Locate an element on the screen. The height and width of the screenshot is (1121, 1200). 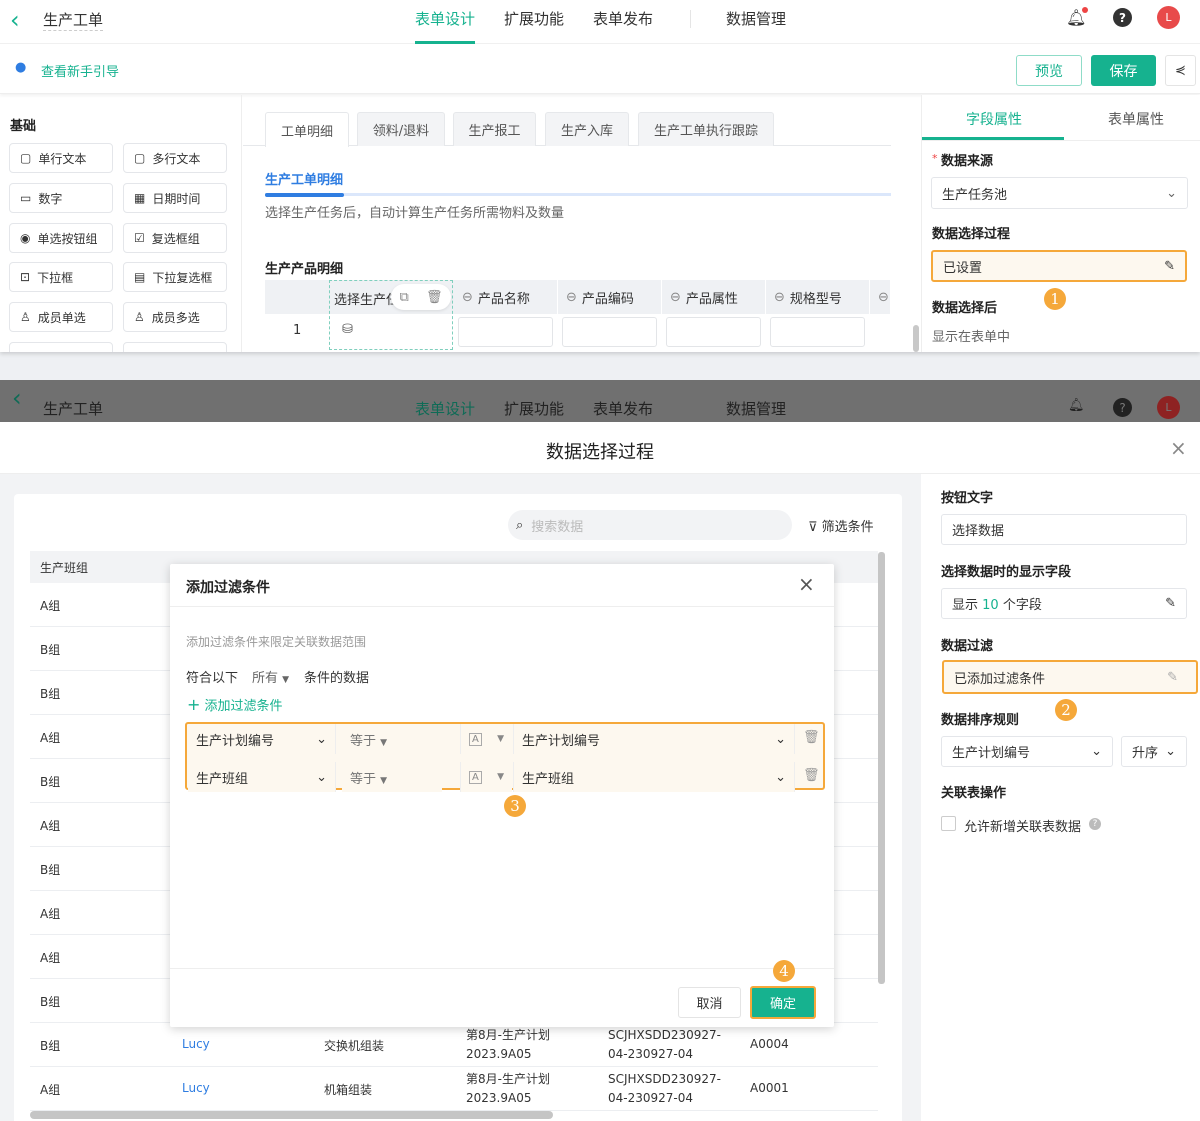
palette-item-multi-text: ▢ 多行文本 is located at coordinates (175, 158).